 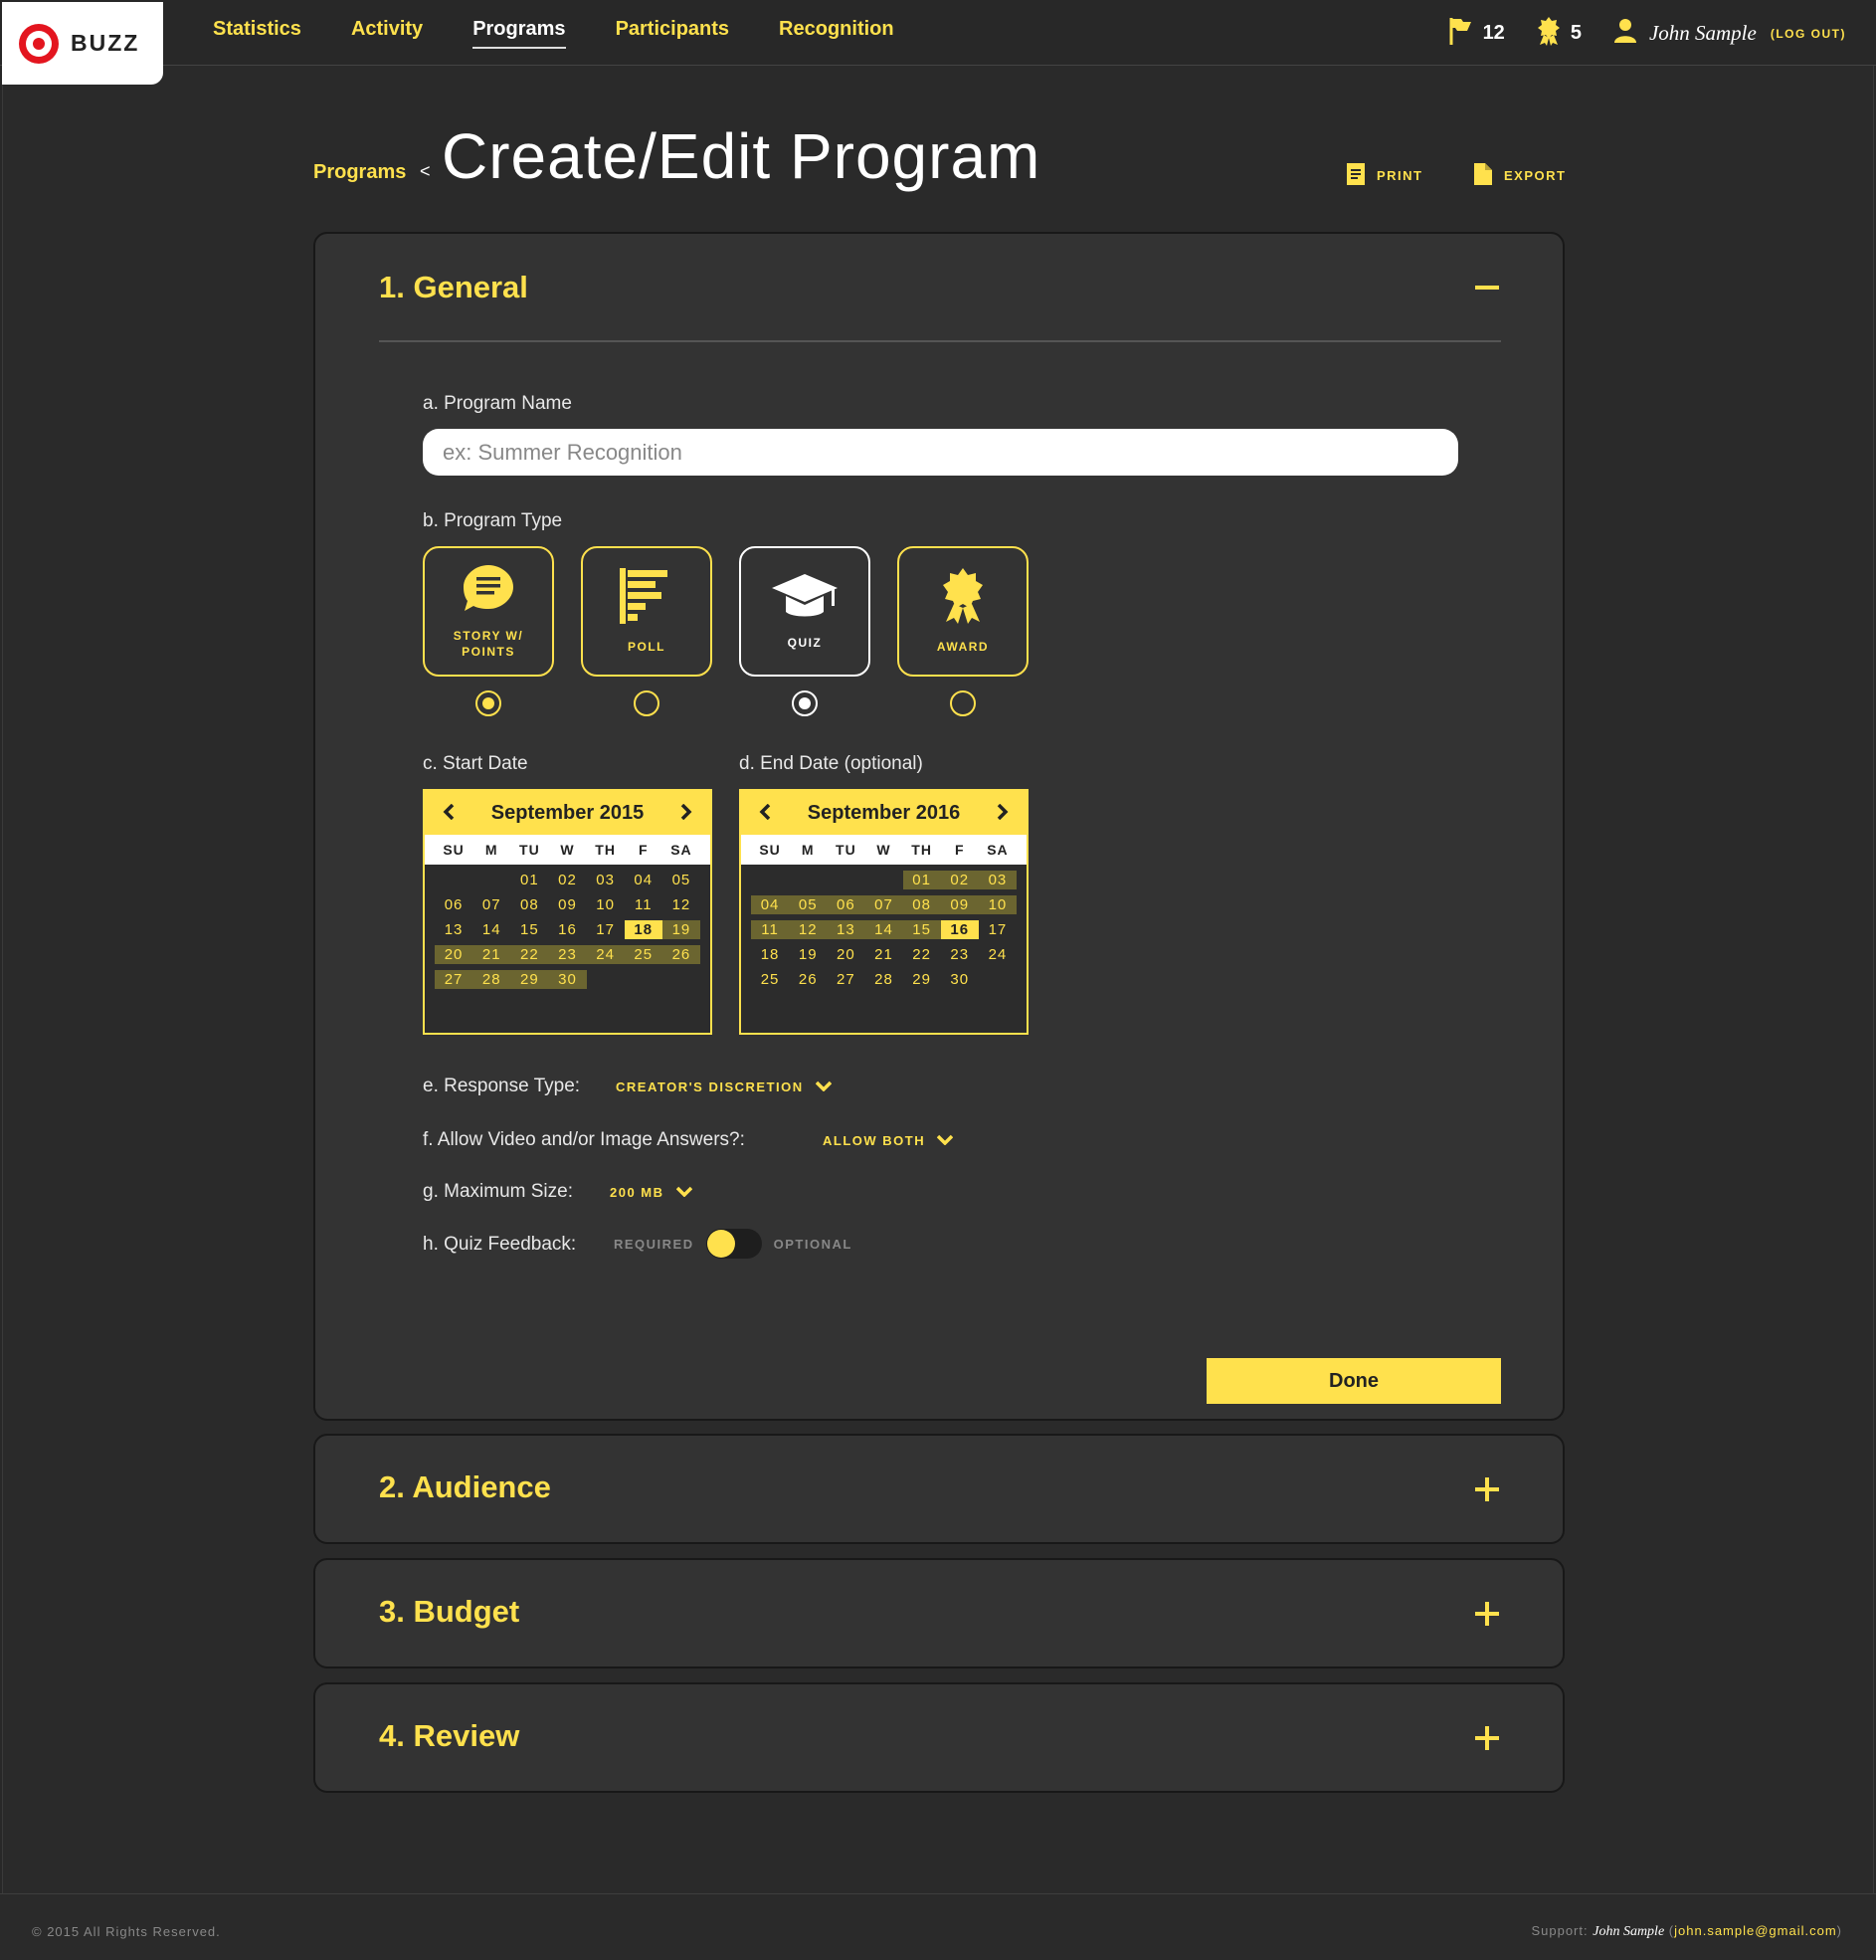 What do you see at coordinates (1520, 175) in the screenshot?
I see `export-button: EXPORT` at bounding box center [1520, 175].